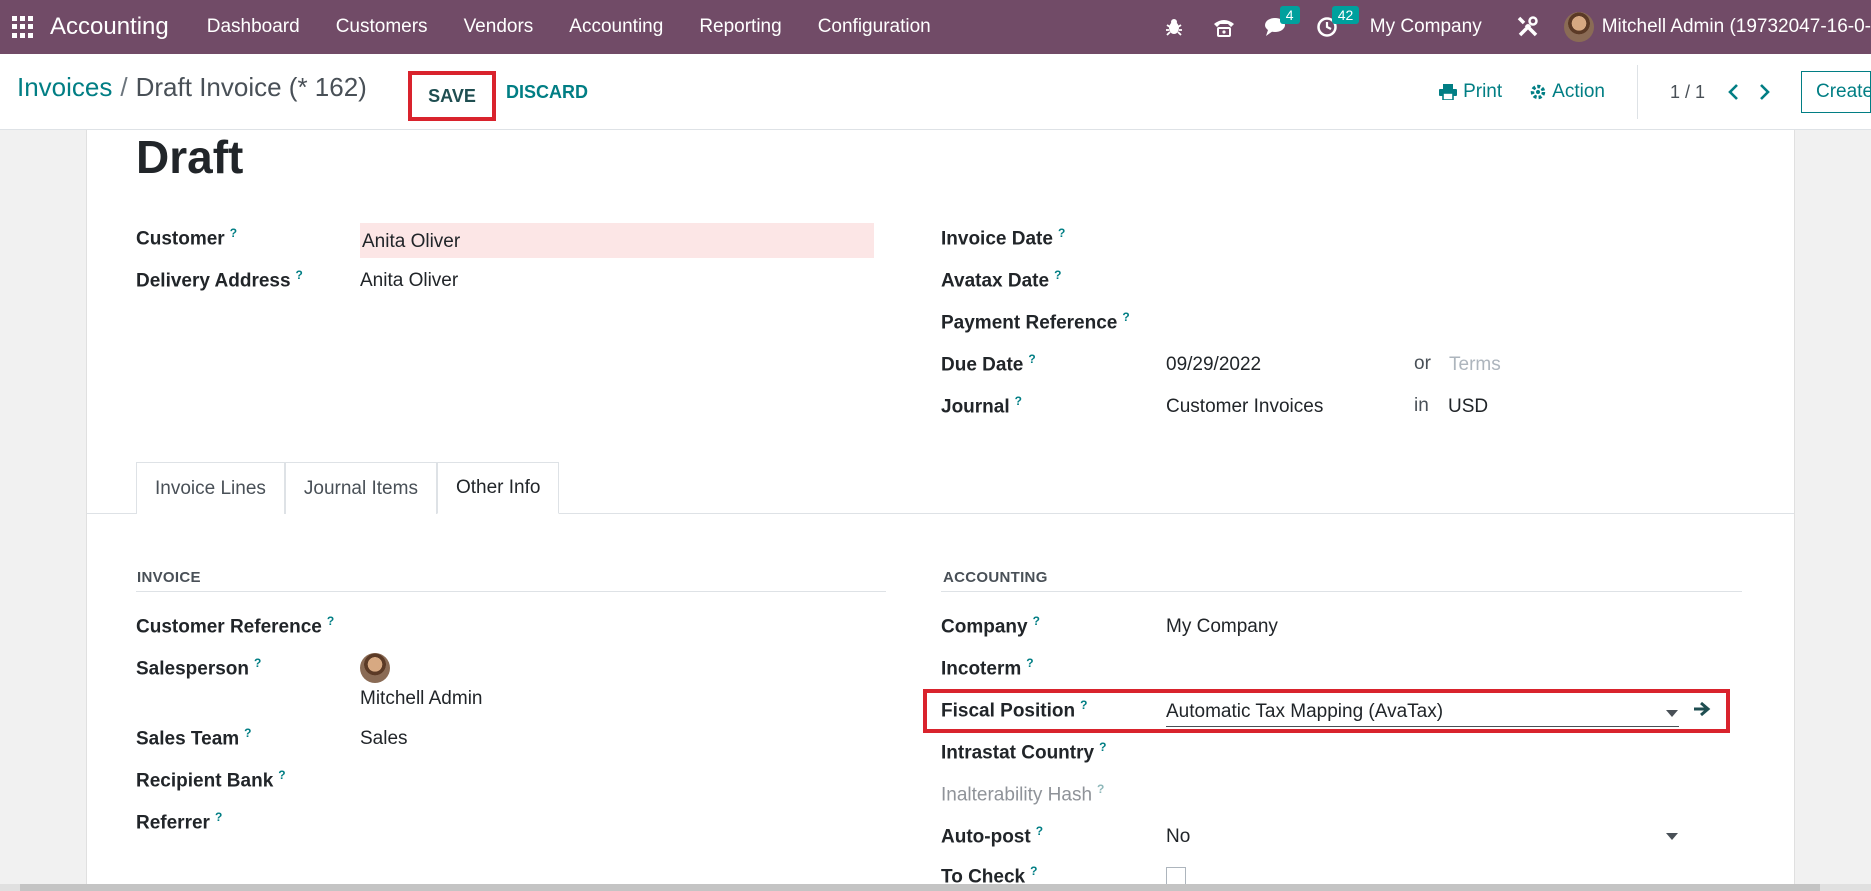 This screenshot has width=1871, height=891. What do you see at coordinates (190, 157) in the screenshot?
I see `invoice-status-title: Draft` at bounding box center [190, 157].